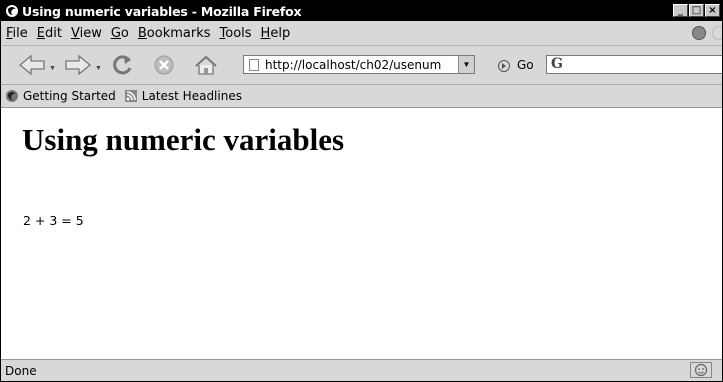 The height and width of the screenshot is (382, 723). I want to click on bookmark-latest-headlines: Latest Headlines, so click(183, 96).